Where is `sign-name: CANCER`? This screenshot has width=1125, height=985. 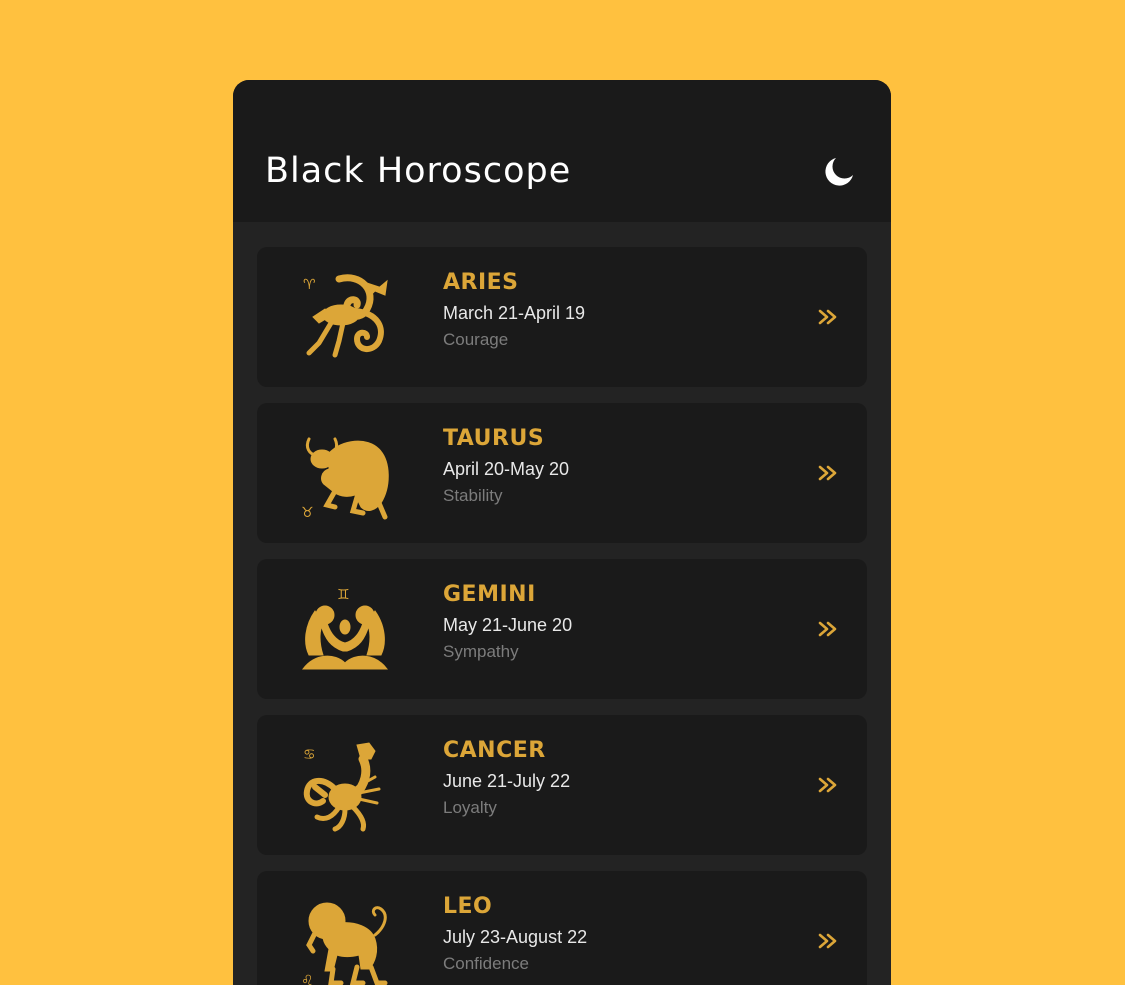
sign-name: CANCER is located at coordinates (494, 750).